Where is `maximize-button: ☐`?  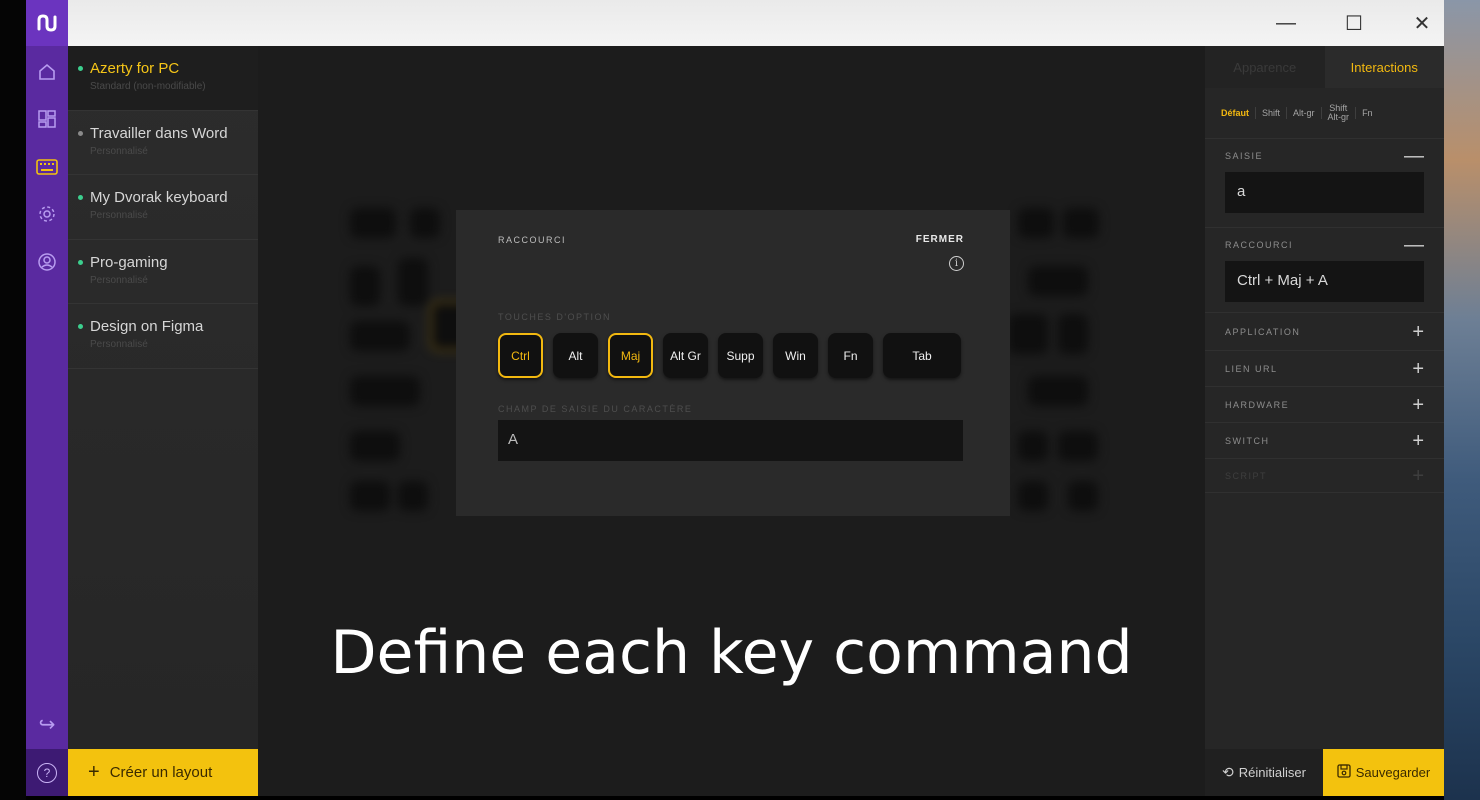 maximize-button: ☐ is located at coordinates (1354, 23).